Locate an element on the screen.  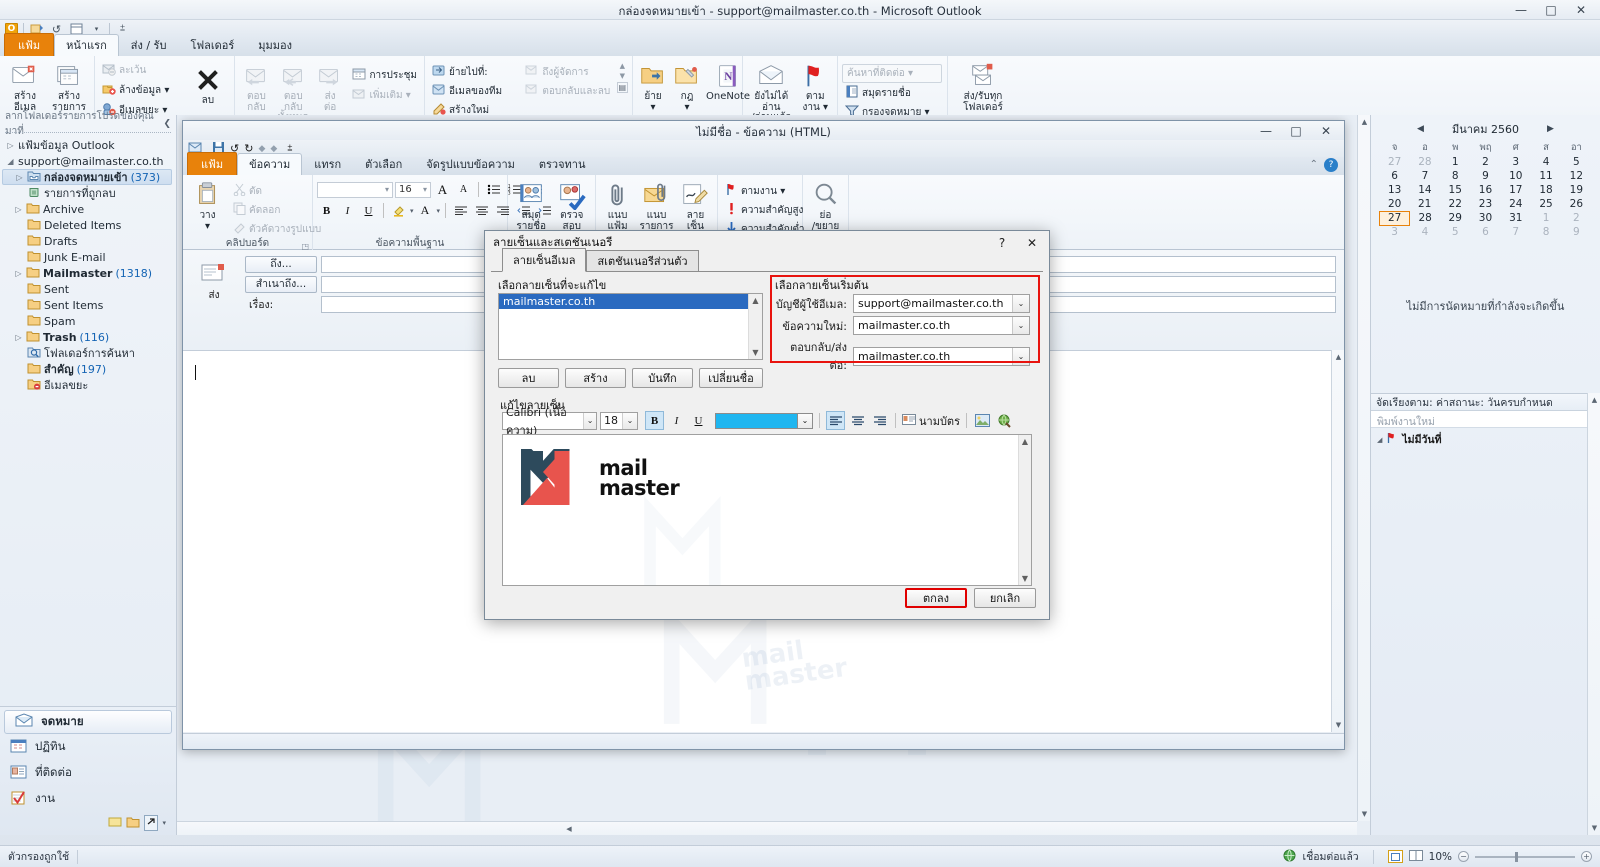
ignore-button: ละเว้น is located at coordinates (141, 70).